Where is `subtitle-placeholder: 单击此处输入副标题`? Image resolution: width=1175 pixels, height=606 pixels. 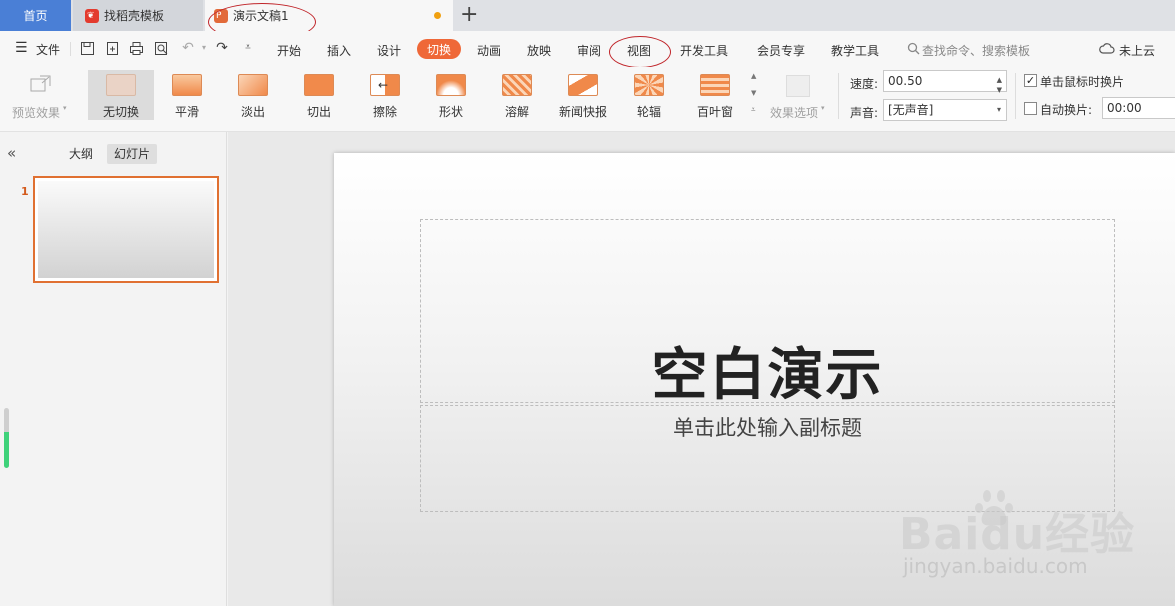
subtitle-placeholder: 单击此处输入副标题 is located at coordinates (767, 458).